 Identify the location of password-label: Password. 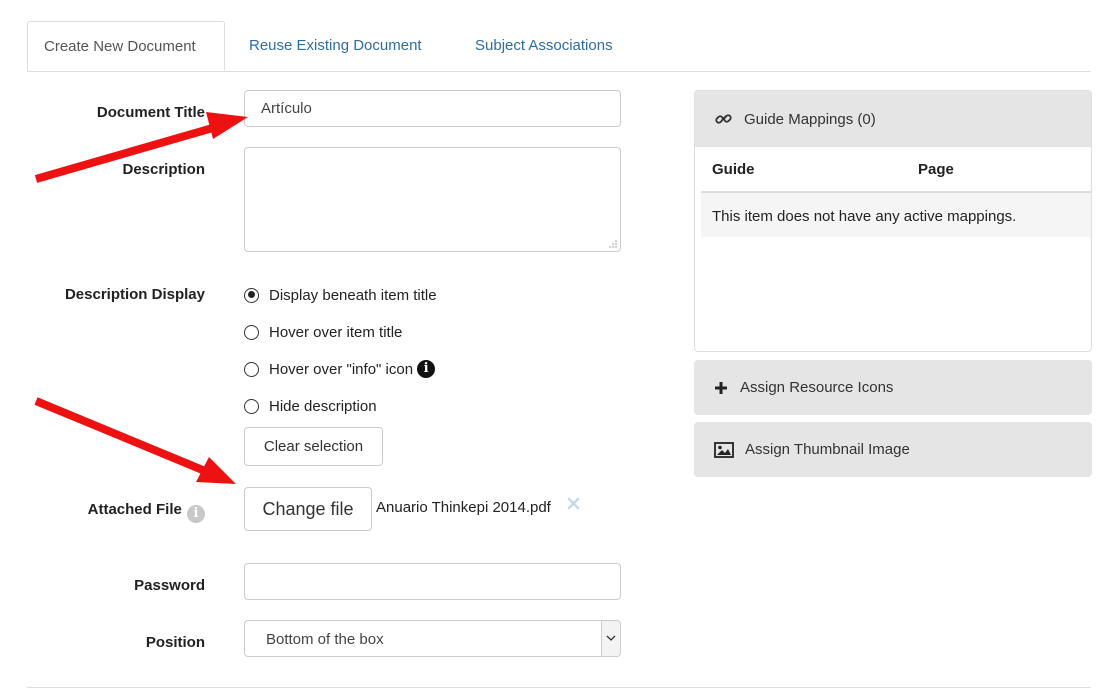
(169, 585).